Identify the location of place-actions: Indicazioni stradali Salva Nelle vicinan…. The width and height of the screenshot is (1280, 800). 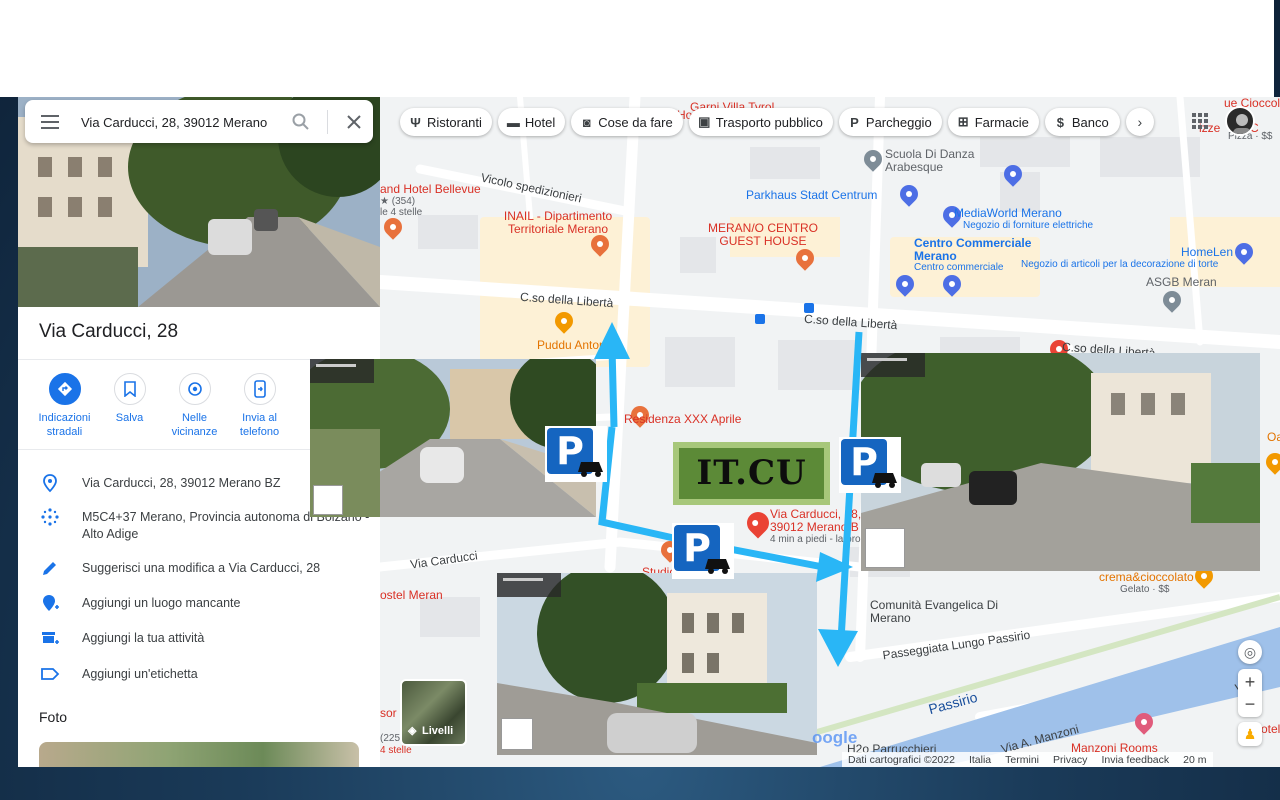
(162, 406).